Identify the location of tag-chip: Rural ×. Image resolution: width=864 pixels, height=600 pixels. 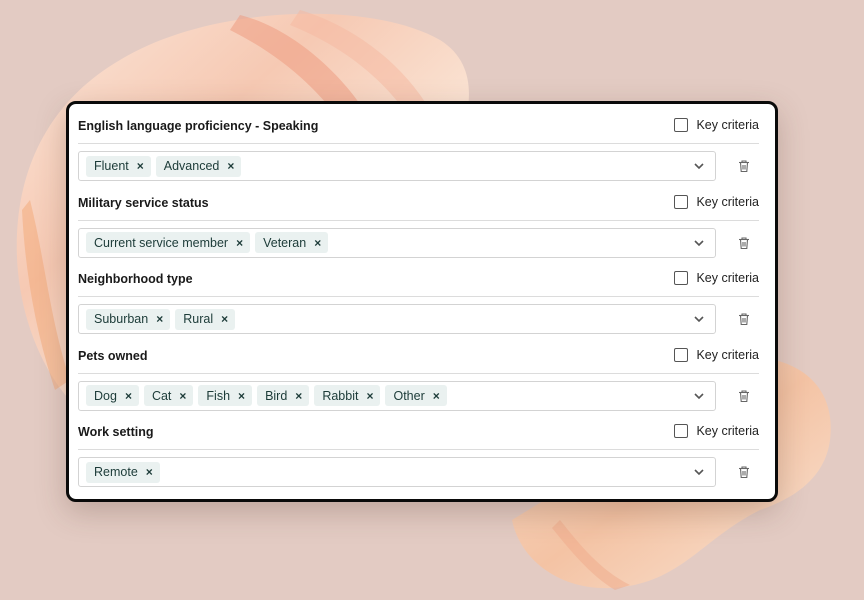
(205, 319).